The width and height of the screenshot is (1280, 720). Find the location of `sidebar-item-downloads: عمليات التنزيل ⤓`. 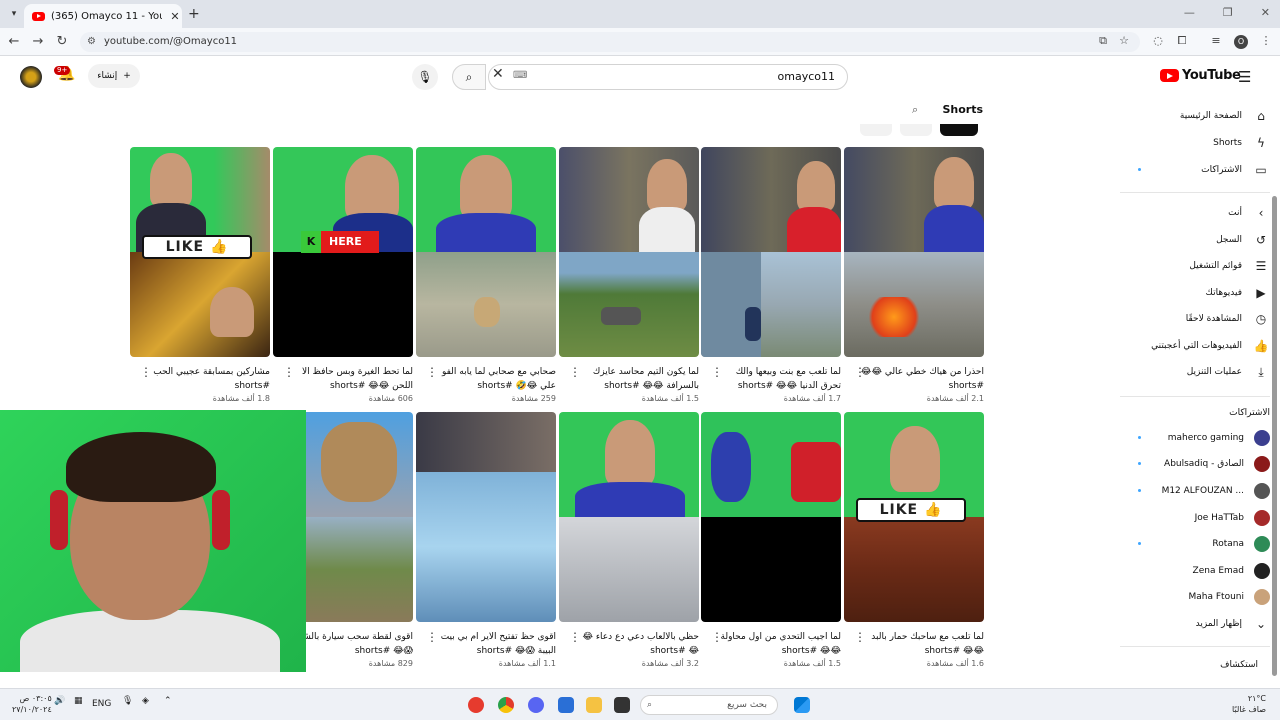

sidebar-item-downloads: عمليات التنزيل ⤓ is located at coordinates (1195, 372).